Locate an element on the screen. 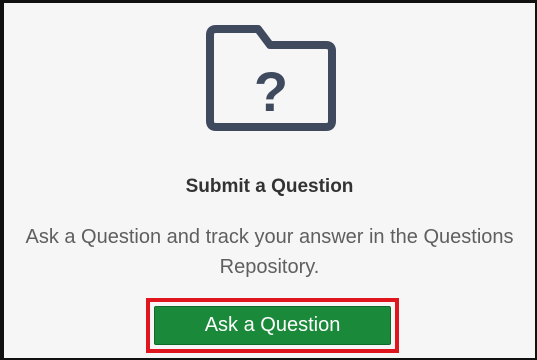  folder-question-icon: ? is located at coordinates (271, 78).